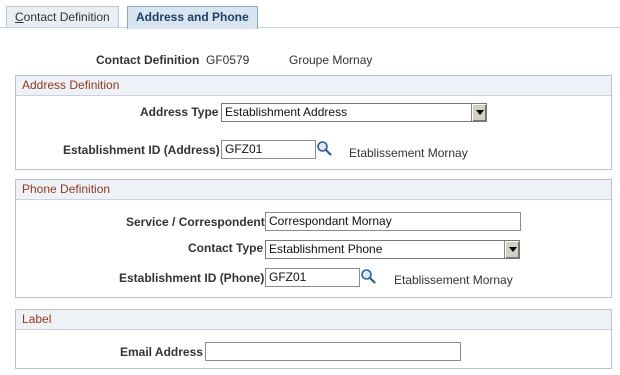  What do you see at coordinates (511, 249) in the screenshot?
I see `contact-type-dropdown-icon` at bounding box center [511, 249].